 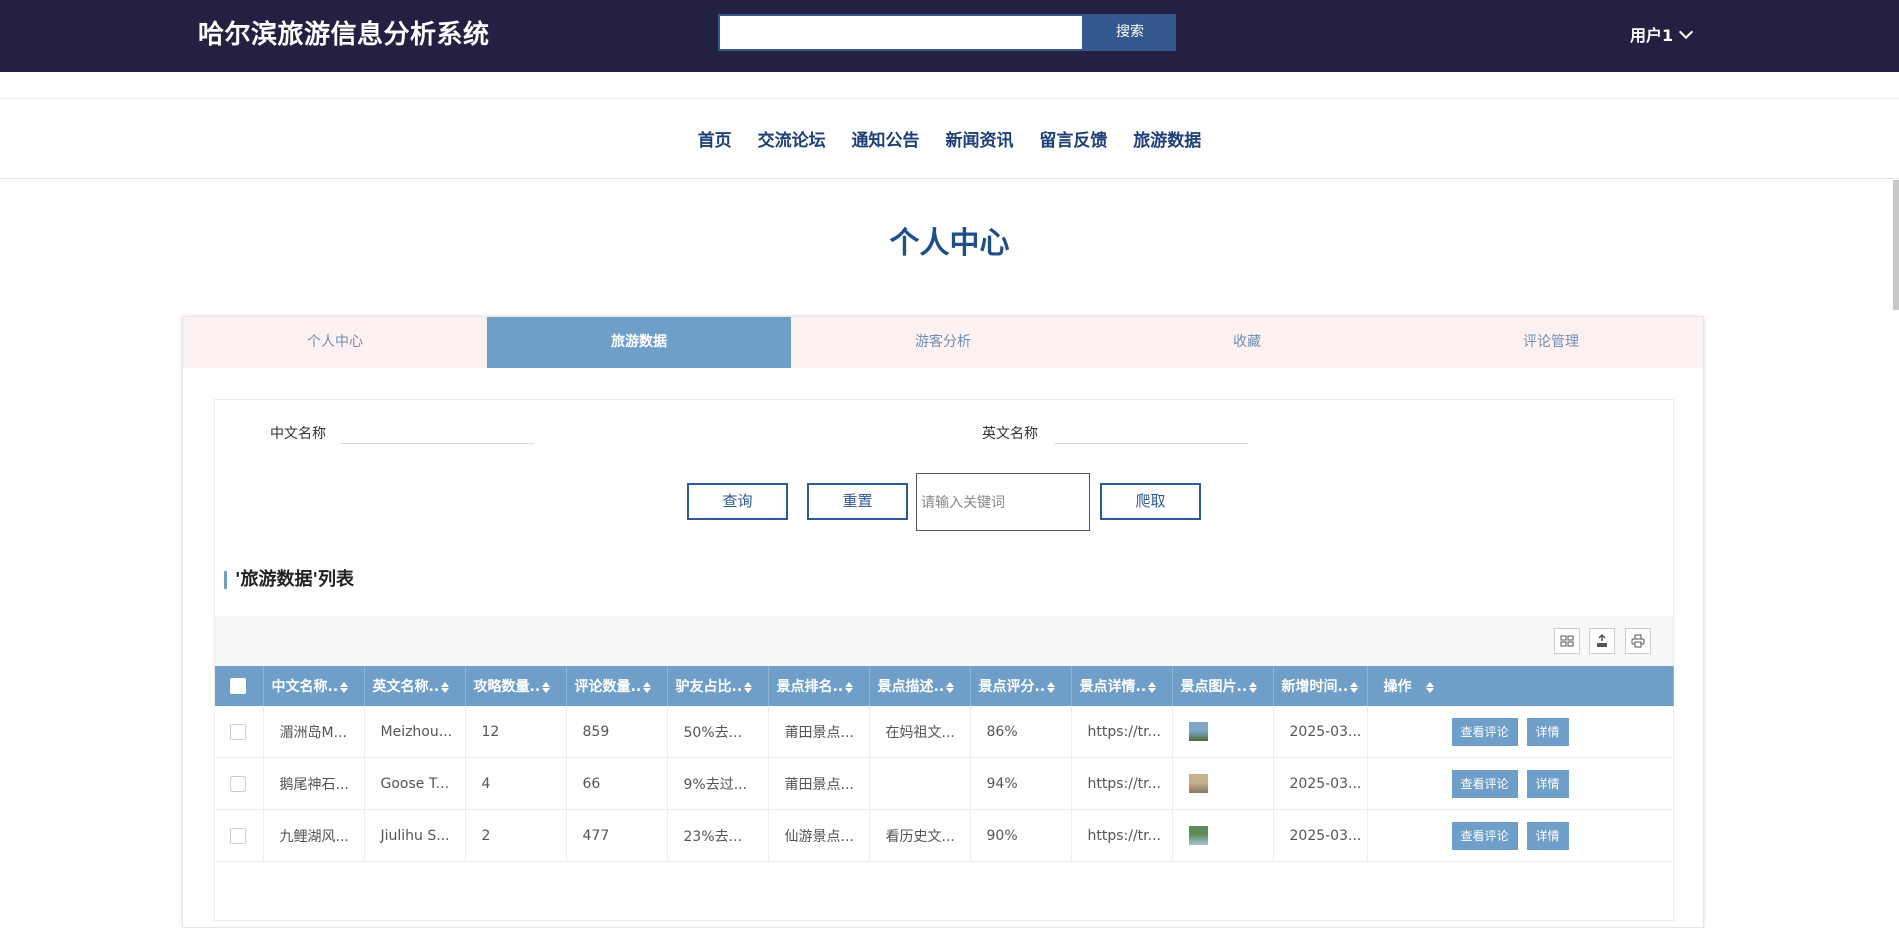 What do you see at coordinates (1686, 31) in the screenshot?
I see `chevron-down-icon` at bounding box center [1686, 31].